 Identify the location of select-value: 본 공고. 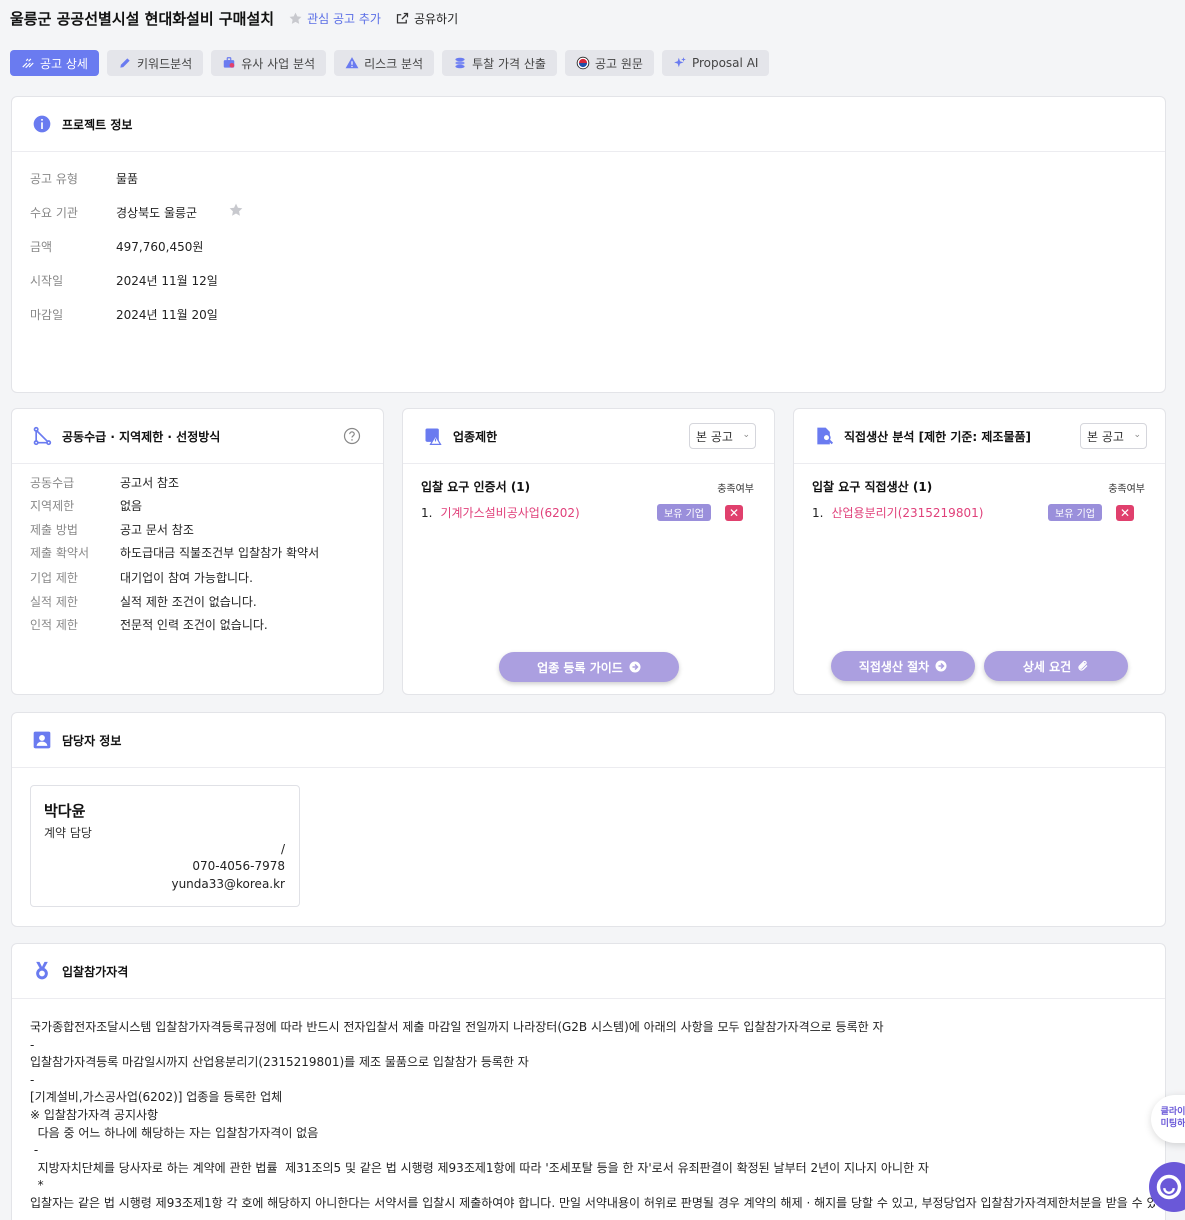
(714, 436).